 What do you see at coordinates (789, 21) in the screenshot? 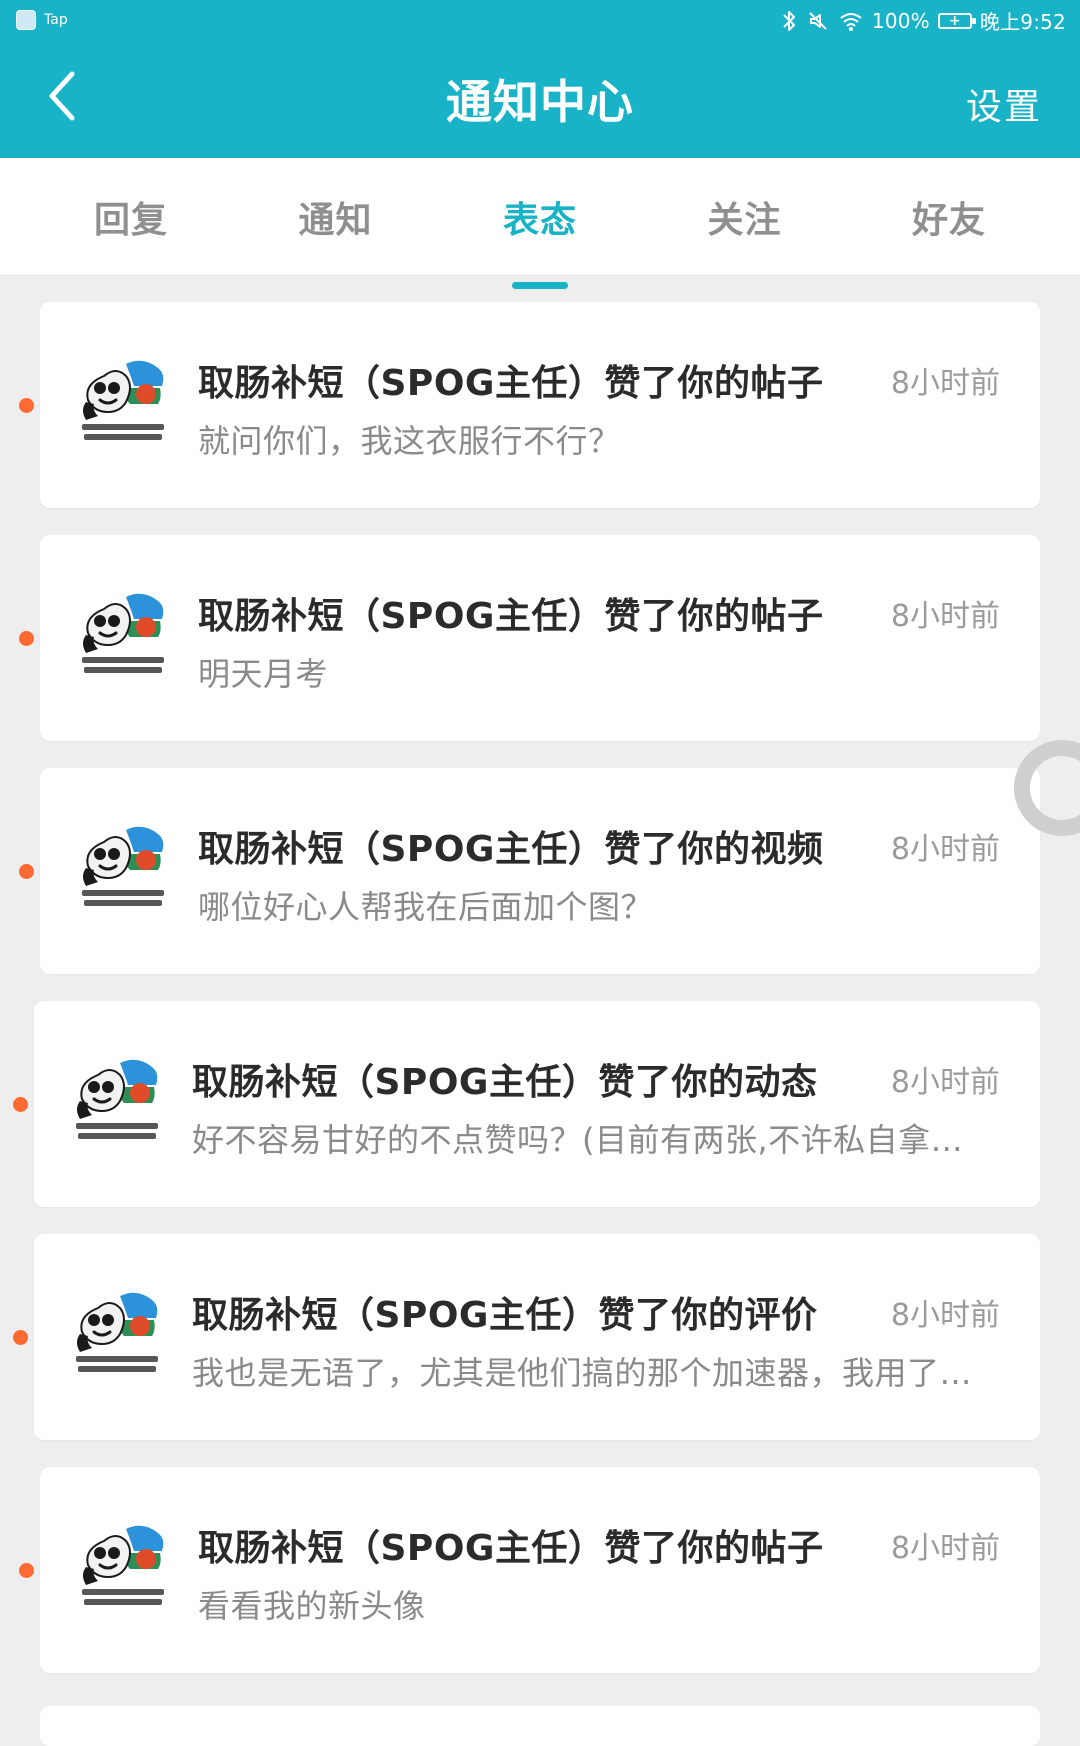
I see `bluetooth-icon` at bounding box center [789, 21].